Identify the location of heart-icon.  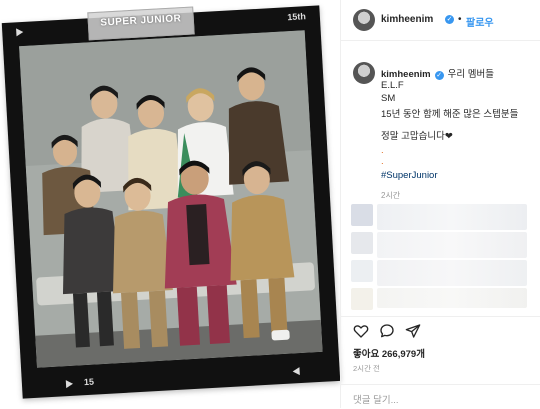
(361, 331).